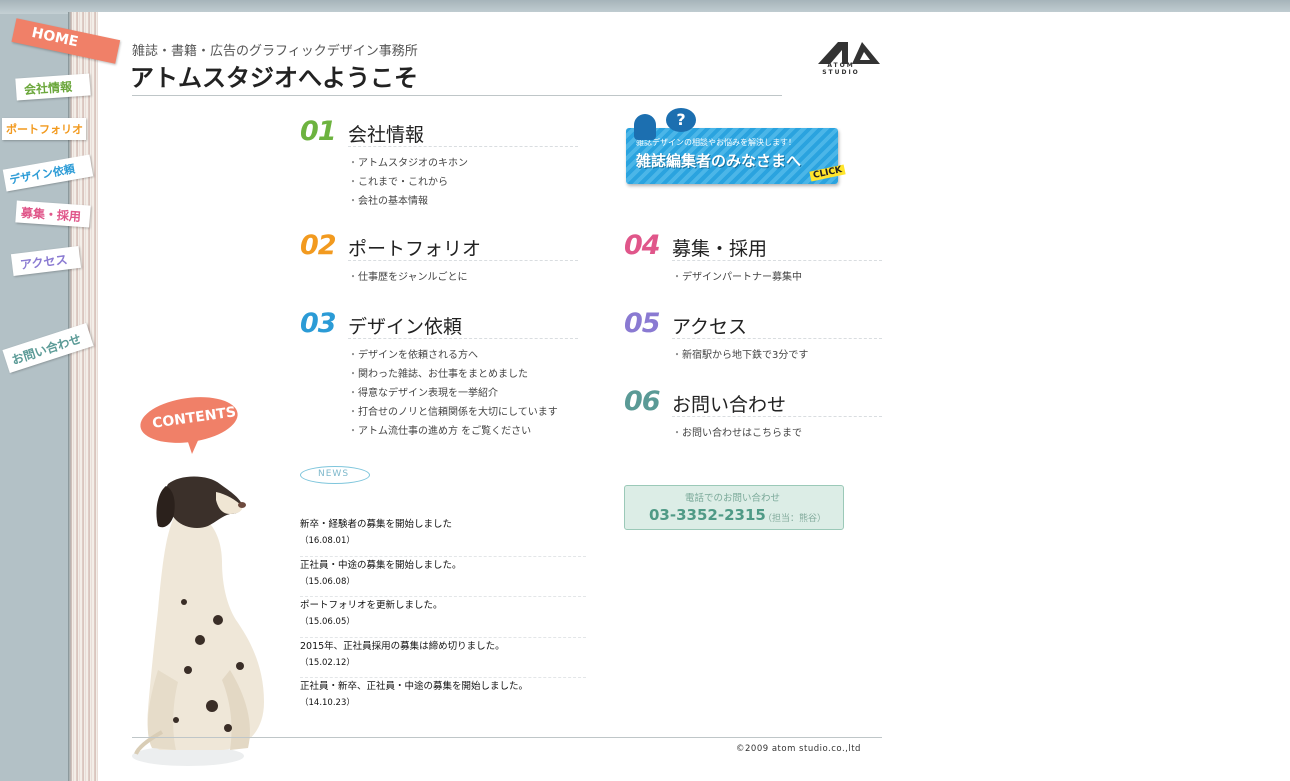 This screenshot has width=1290, height=781. I want to click on section-number: 05, so click(642, 323).